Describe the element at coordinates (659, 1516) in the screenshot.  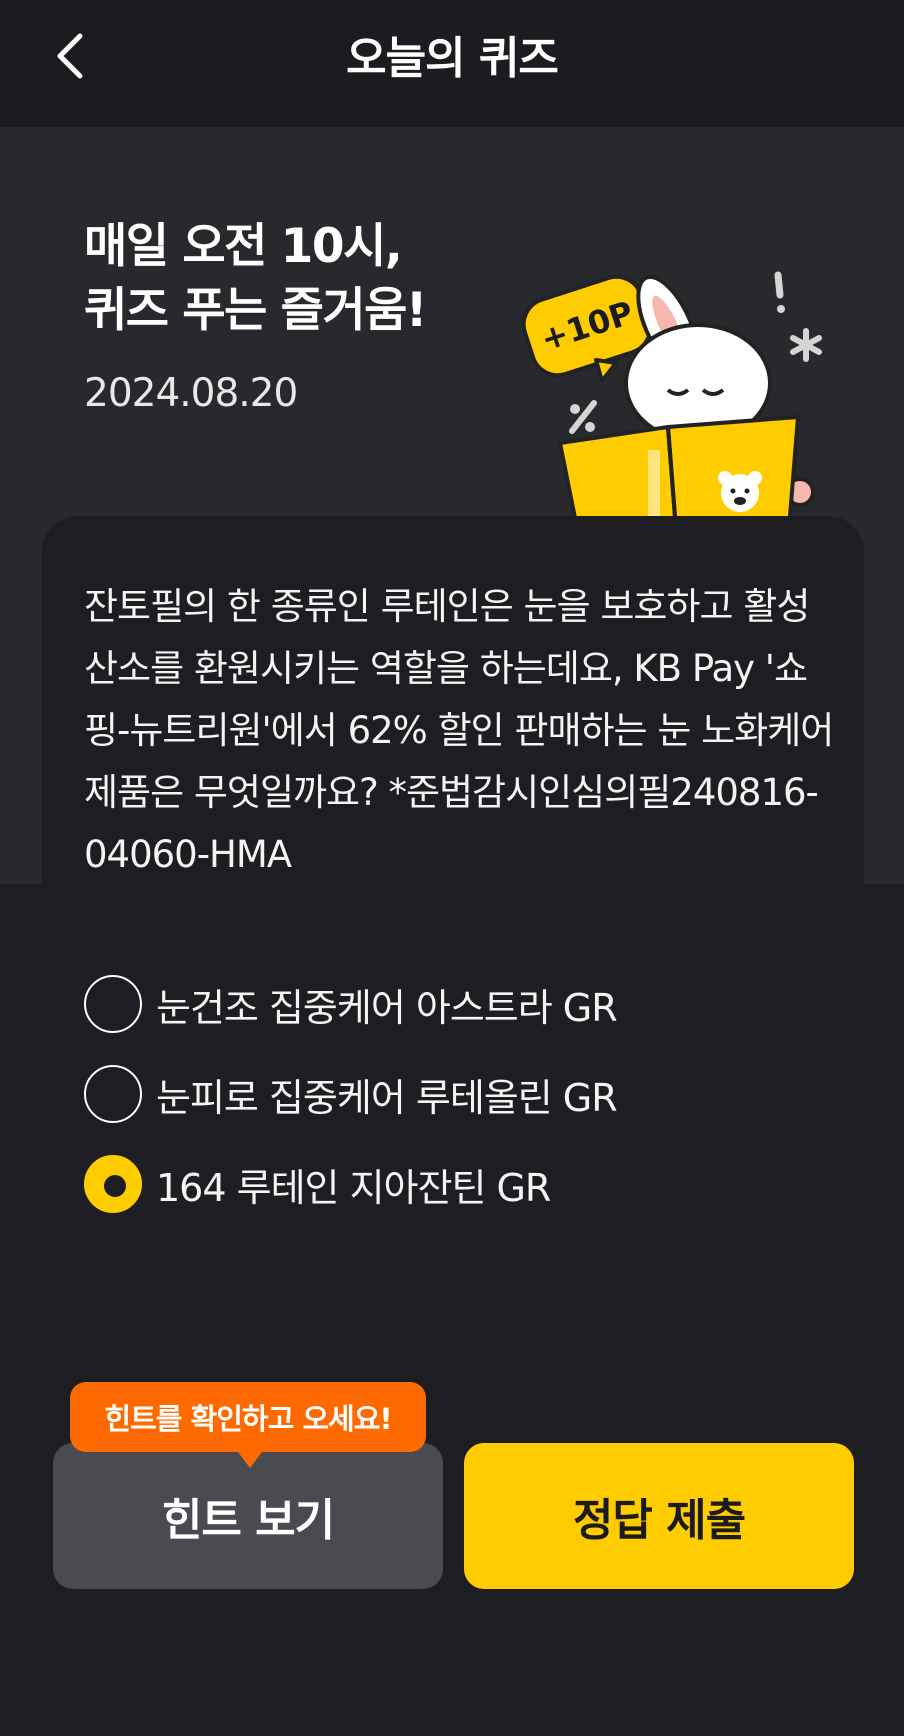
I see `submit-answer-button: 정답 제출` at that location.